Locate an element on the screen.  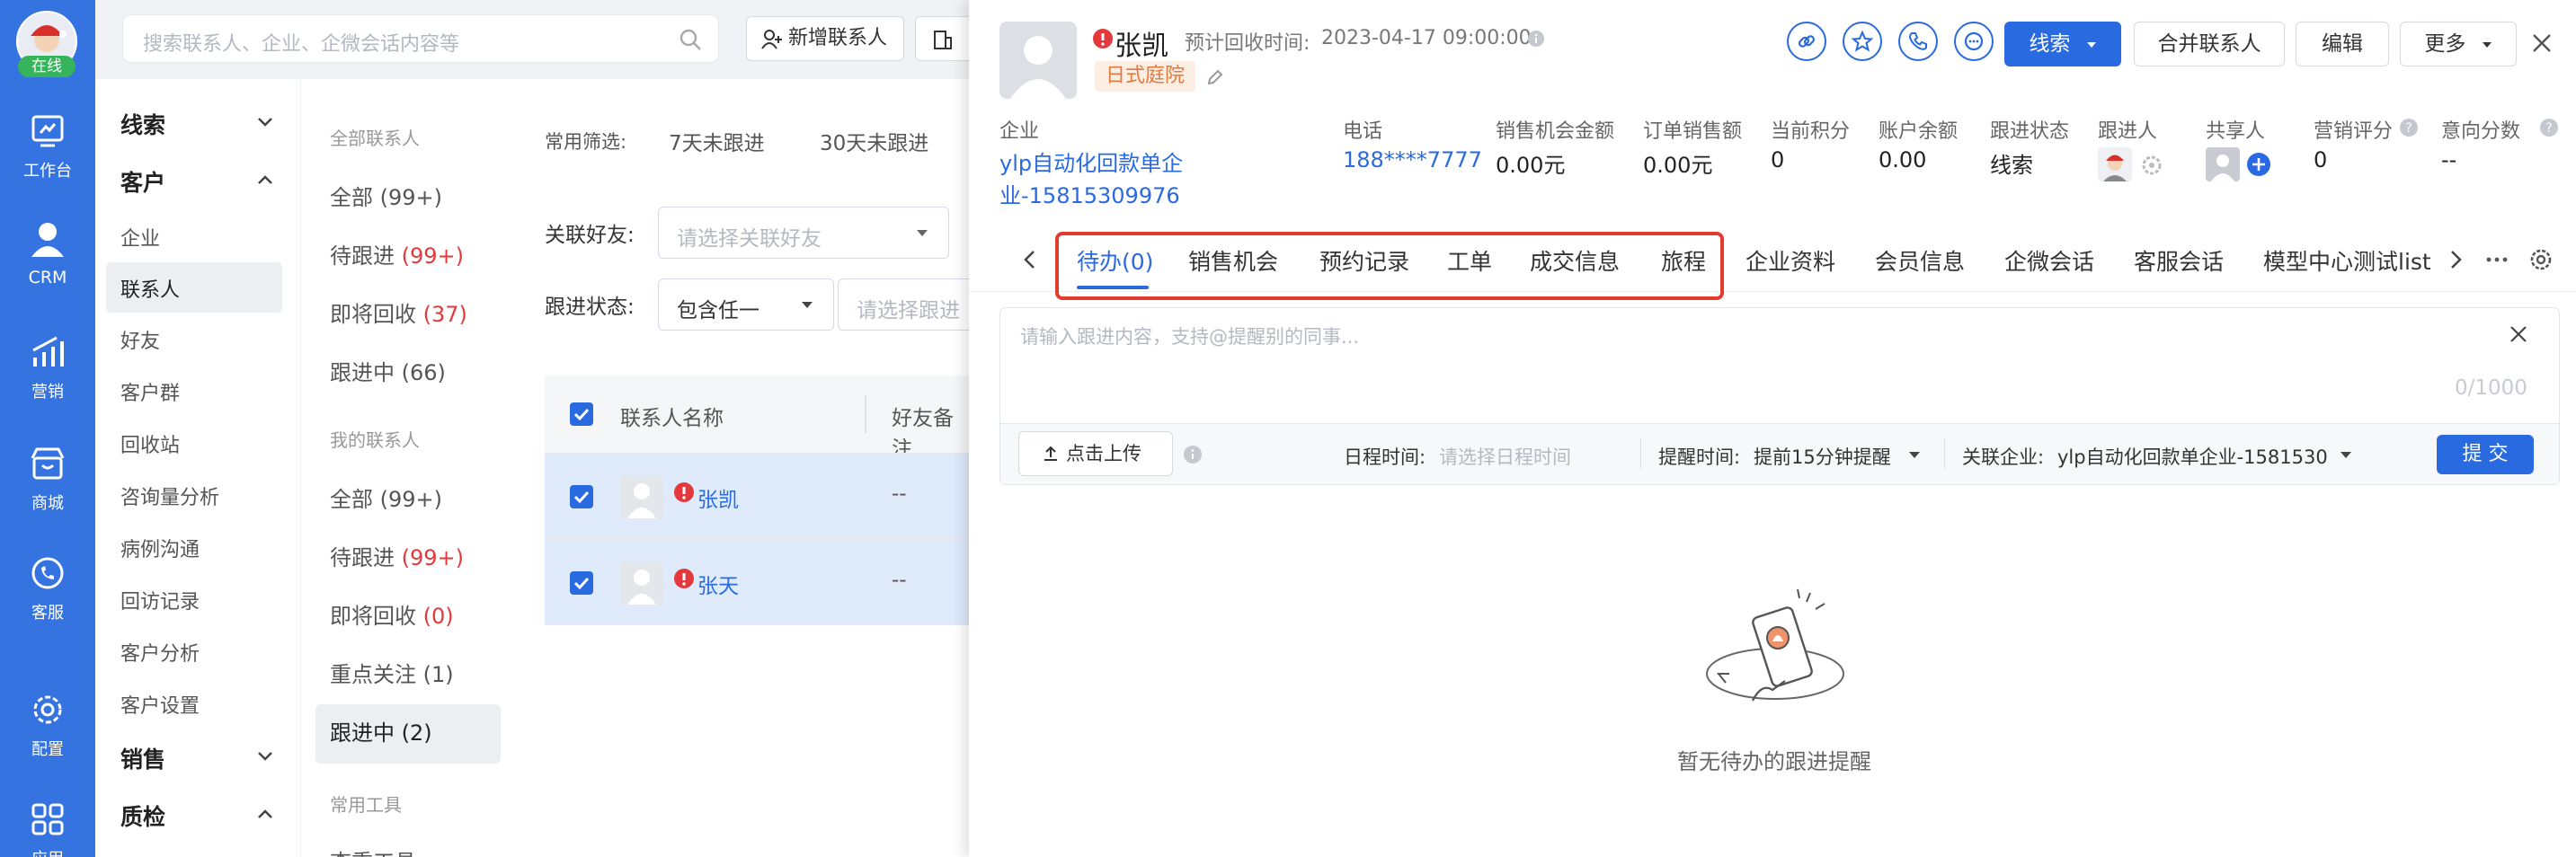
online-status-badge: 在线 is located at coordinates (47, 66).